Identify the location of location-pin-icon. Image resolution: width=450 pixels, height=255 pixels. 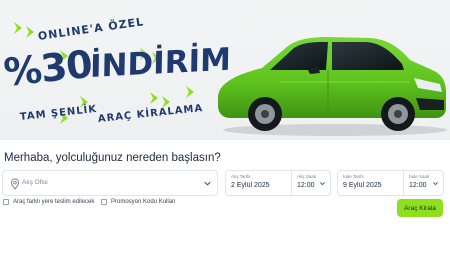
(15, 184).